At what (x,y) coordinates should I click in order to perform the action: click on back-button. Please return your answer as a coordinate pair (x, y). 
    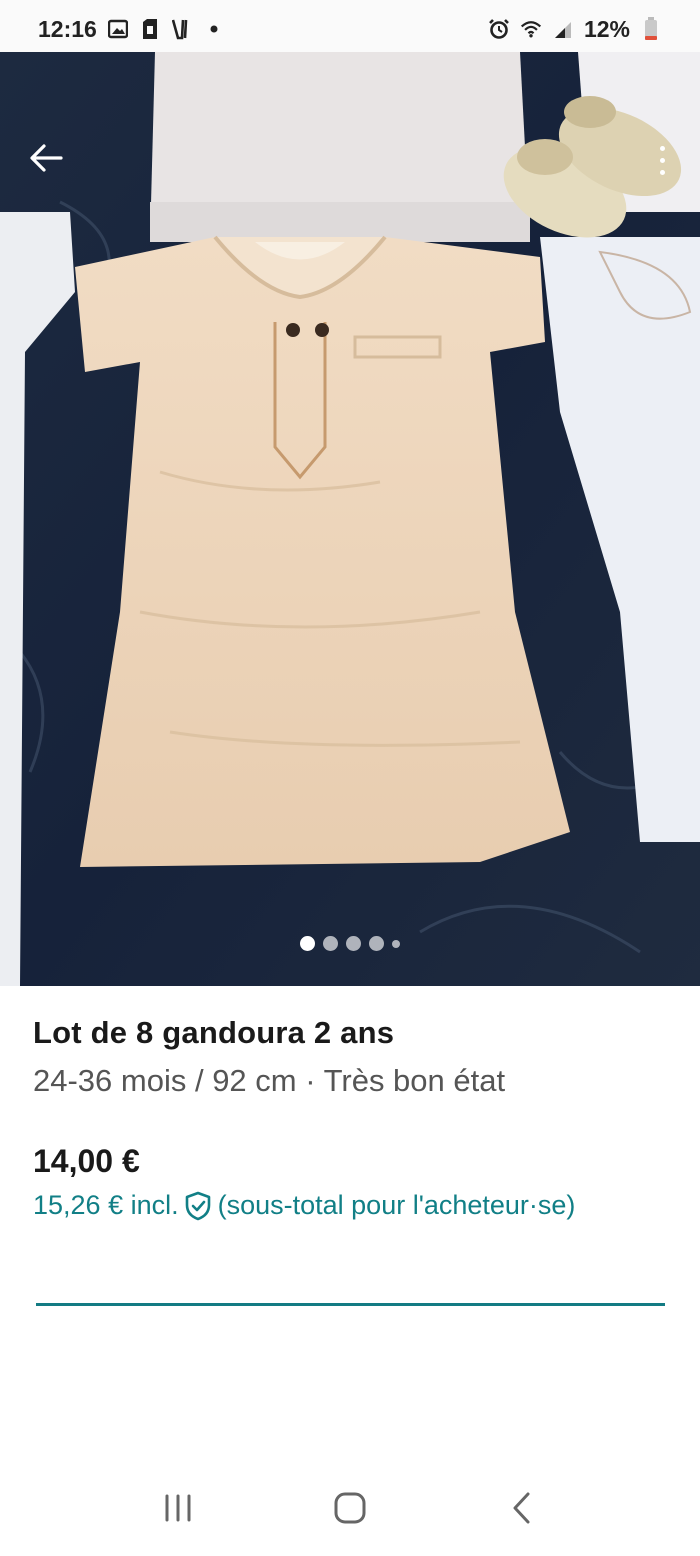
    Looking at the image, I should click on (46, 158).